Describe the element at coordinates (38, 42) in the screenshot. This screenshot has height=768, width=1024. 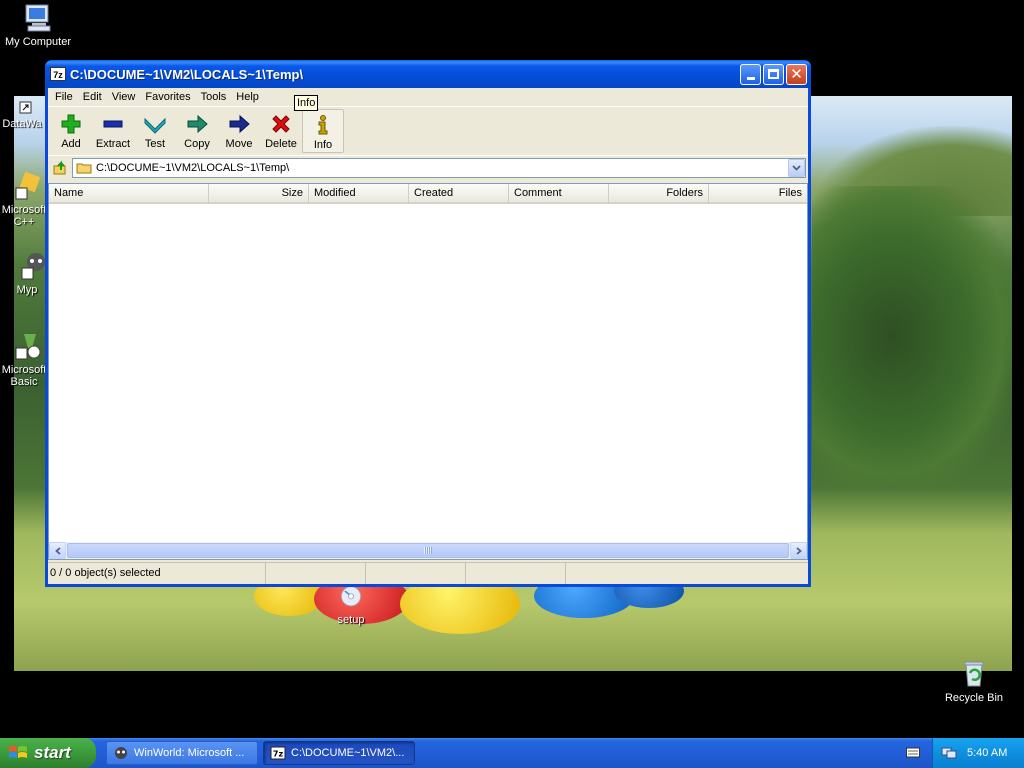
I see `my-computer-label: My Computer` at that location.